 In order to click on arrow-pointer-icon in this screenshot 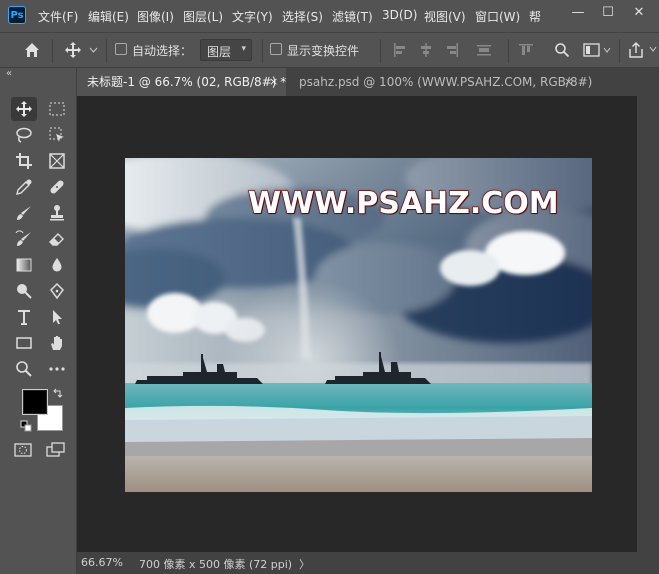, I will do `click(57, 317)`.